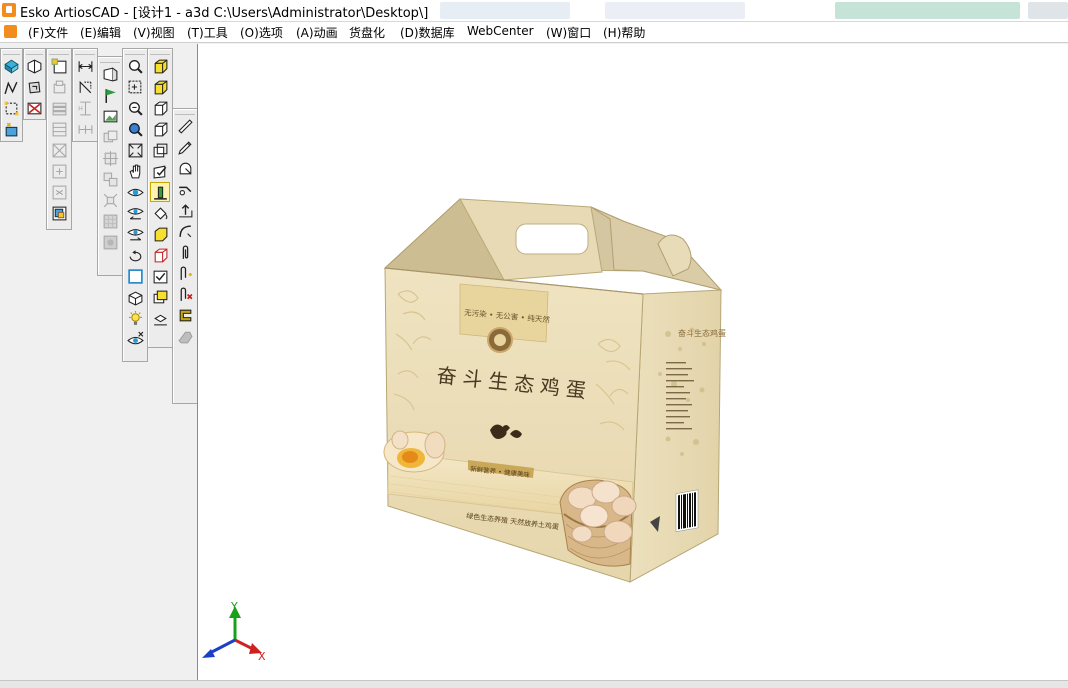 The image size is (1068, 688). What do you see at coordinates (110, 137) in the screenshot?
I see `copy-part-icon` at bounding box center [110, 137].